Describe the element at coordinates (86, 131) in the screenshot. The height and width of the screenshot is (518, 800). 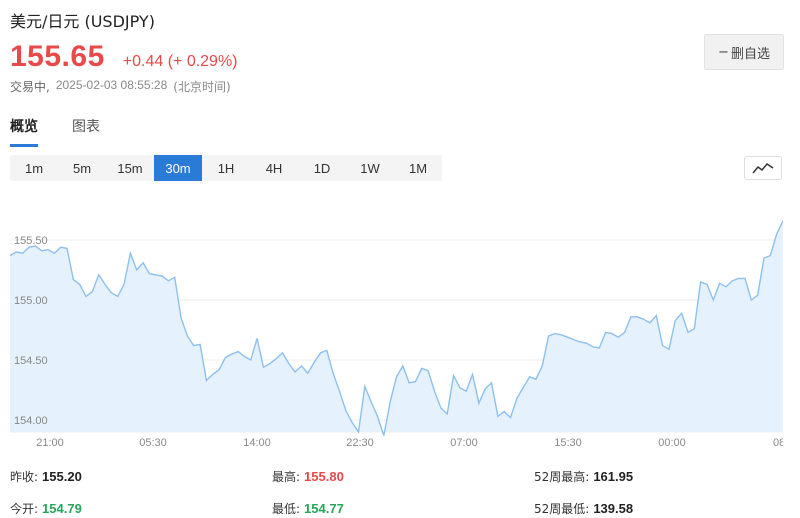
I see `tab-chart: 图表` at that location.